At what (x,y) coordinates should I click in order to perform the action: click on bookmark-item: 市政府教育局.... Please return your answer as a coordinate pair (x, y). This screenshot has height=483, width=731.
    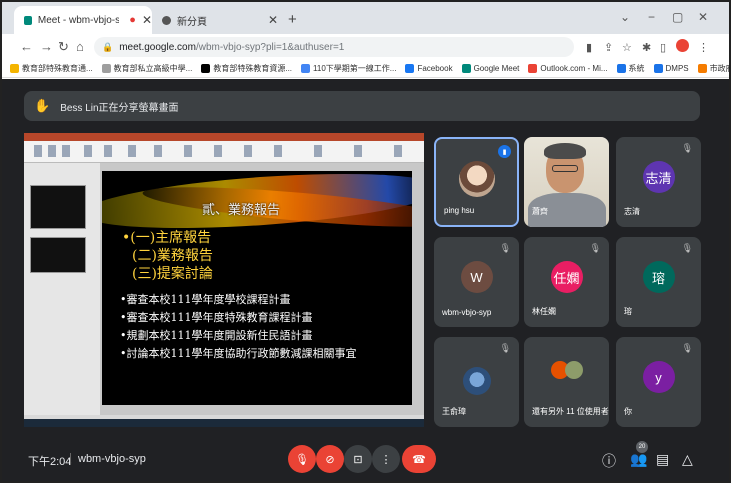
    Looking at the image, I should click on (713, 68).